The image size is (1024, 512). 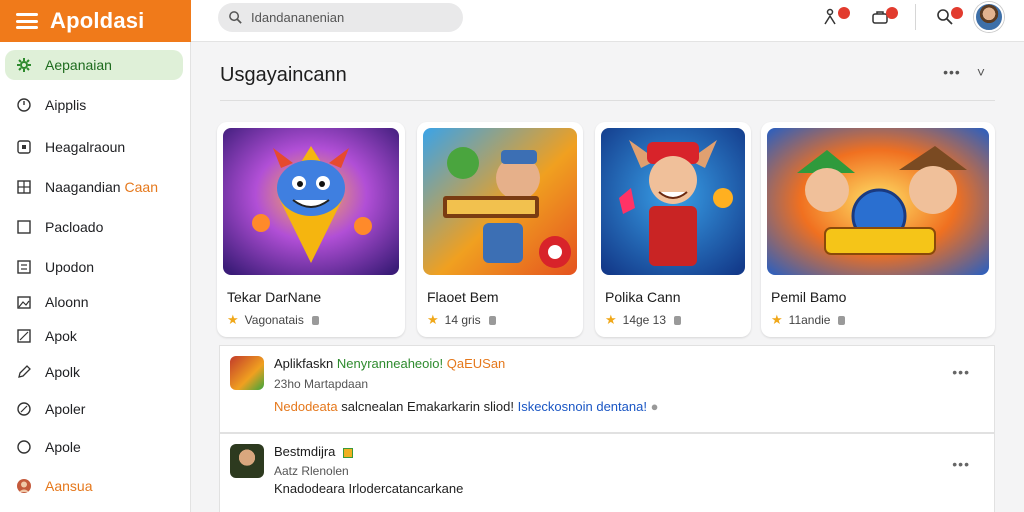 What do you see at coordinates (283, 75) in the screenshot?
I see `page-title: Usgayaincann` at bounding box center [283, 75].